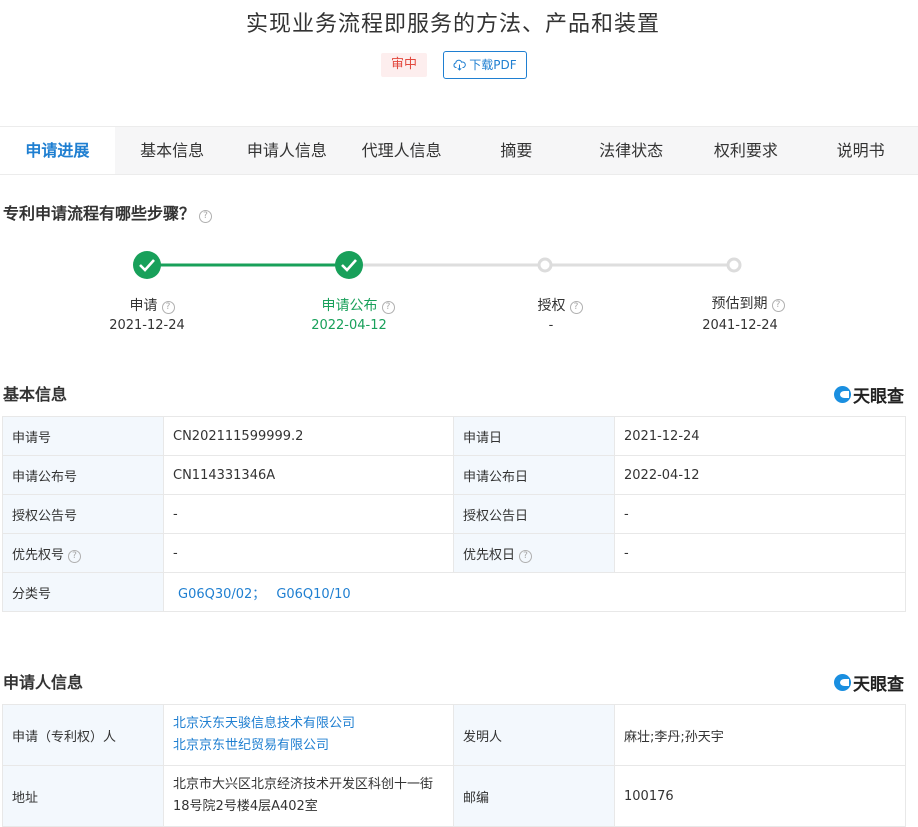  What do you see at coordinates (740, 325) in the screenshot?
I see `step-date-expiry: 2041-12-24` at bounding box center [740, 325].